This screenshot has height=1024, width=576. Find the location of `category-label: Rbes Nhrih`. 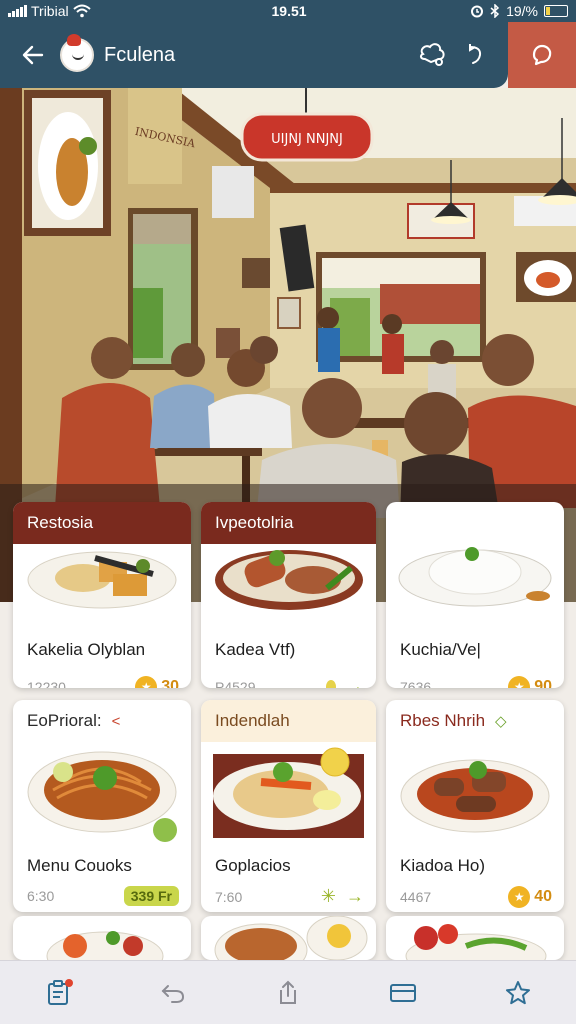

category-label: Rbes Nhrih is located at coordinates (443, 720).